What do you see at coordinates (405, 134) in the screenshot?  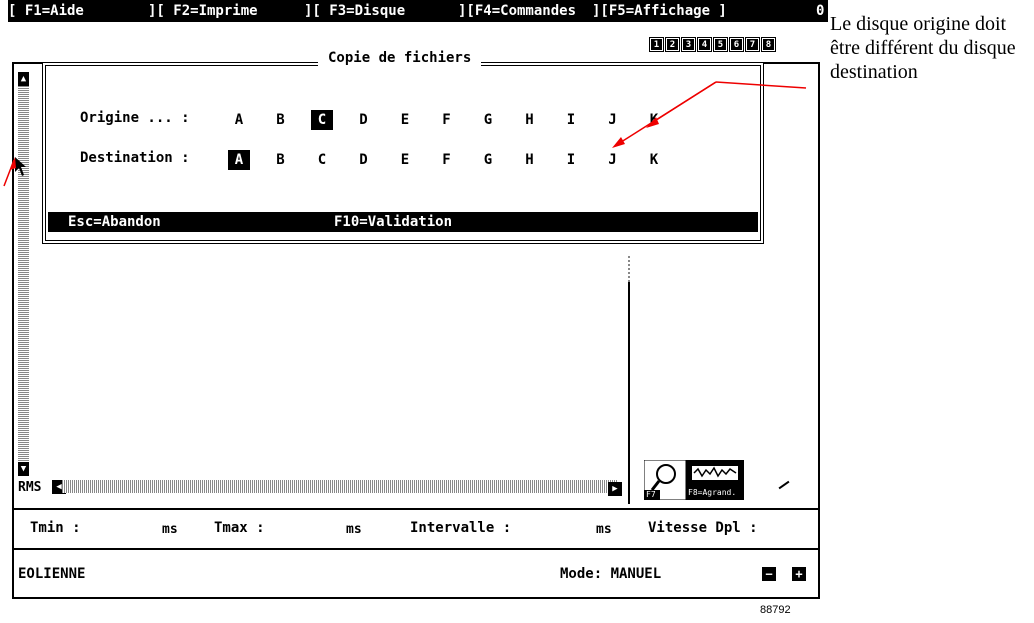 I see `annotation-arrows` at bounding box center [405, 134].